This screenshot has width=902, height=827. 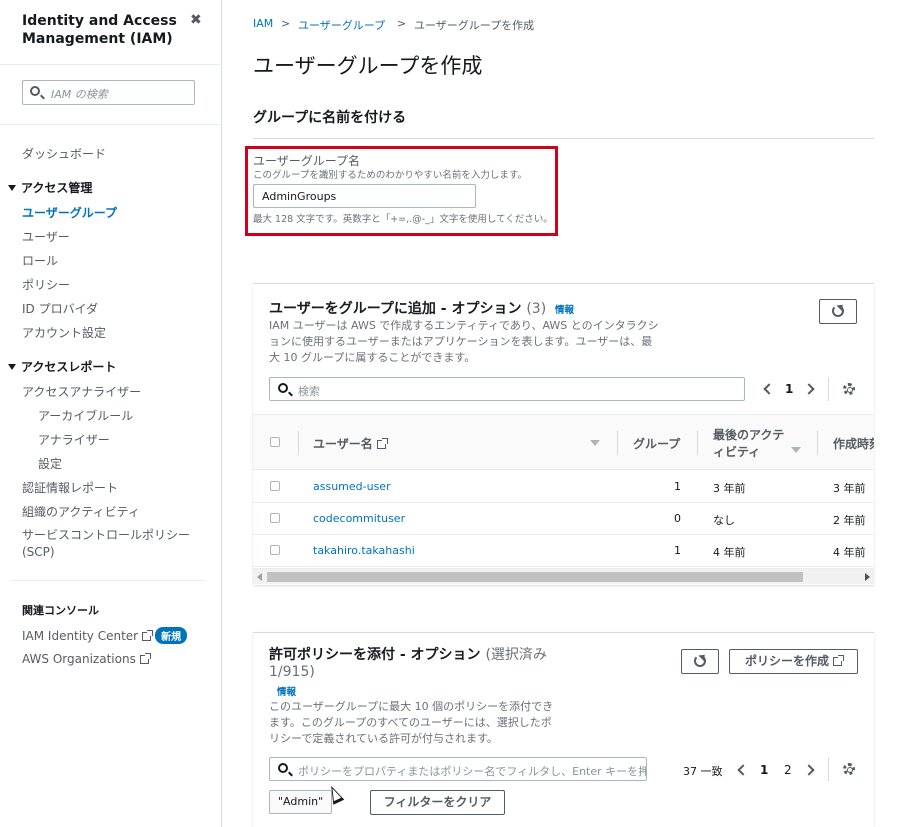 I want to click on breadcrumb-user-groups: ユーザーグループ, so click(x=341, y=25).